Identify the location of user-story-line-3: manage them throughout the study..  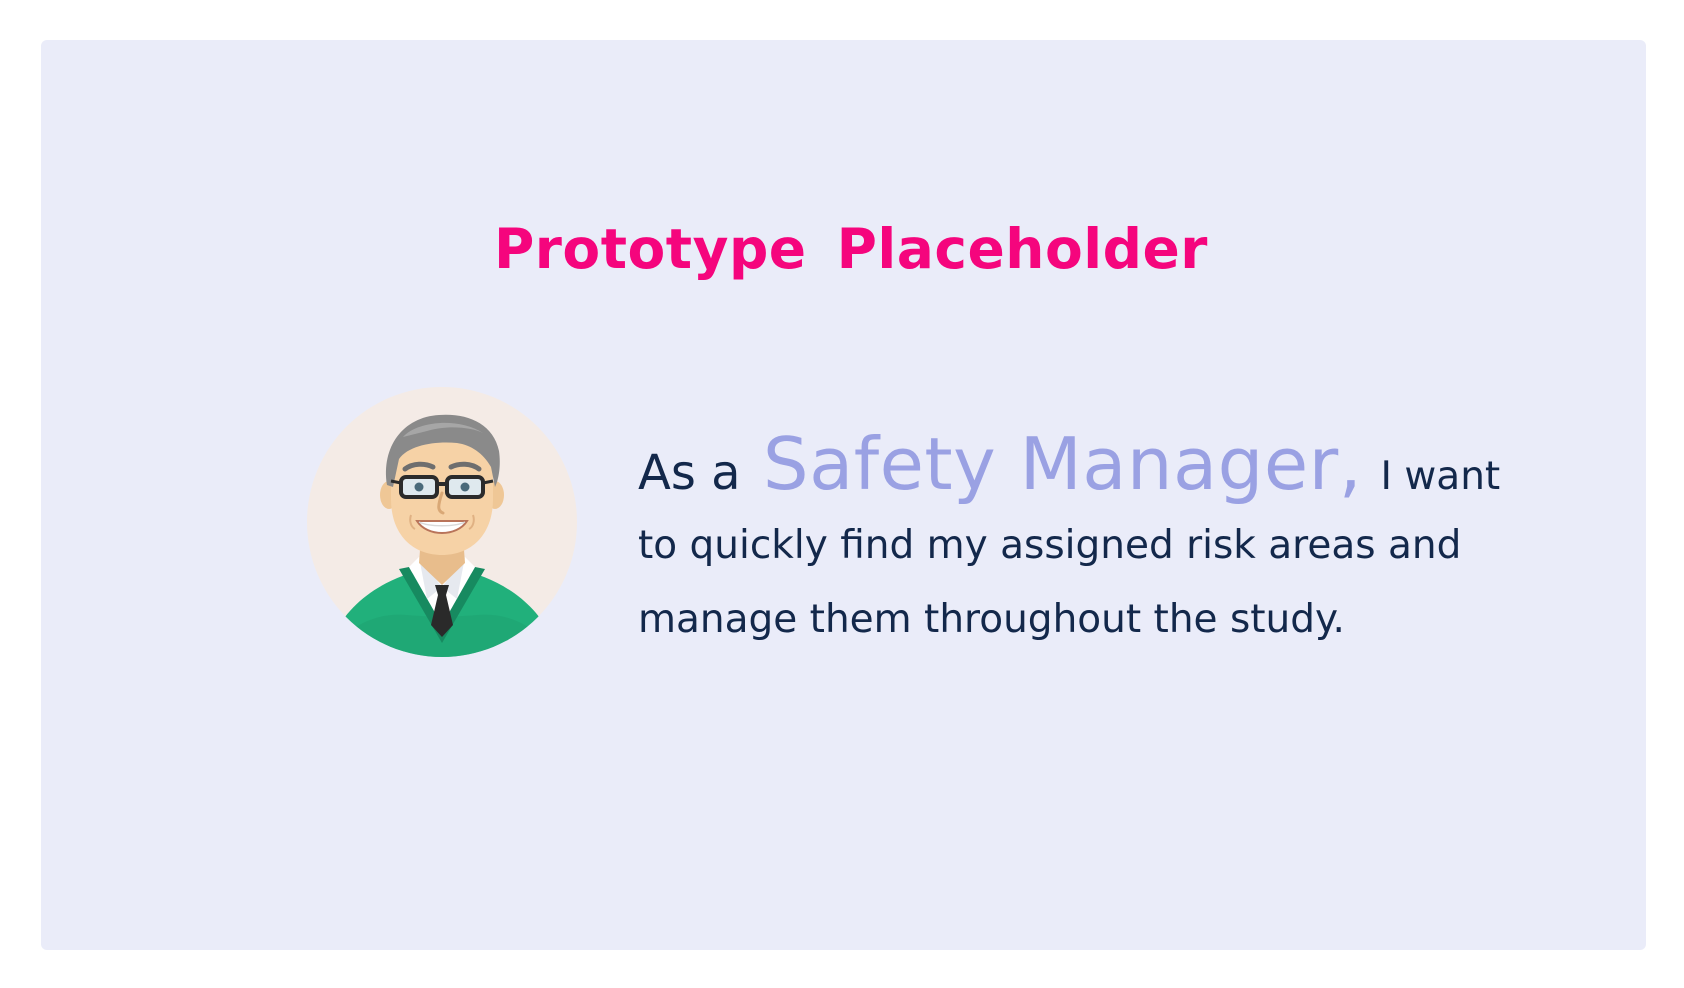
(991, 619).